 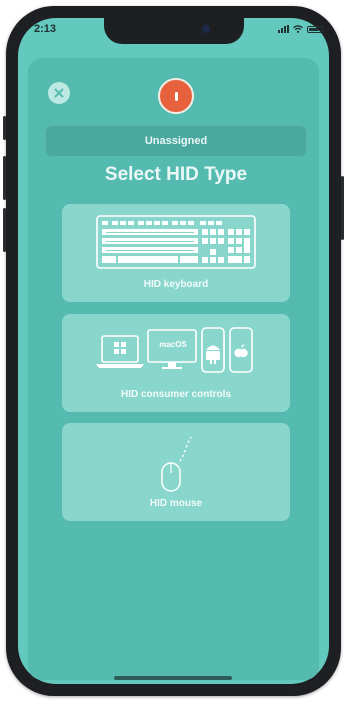 I want to click on hid-mouse-label: HID mouse, so click(x=176, y=503).